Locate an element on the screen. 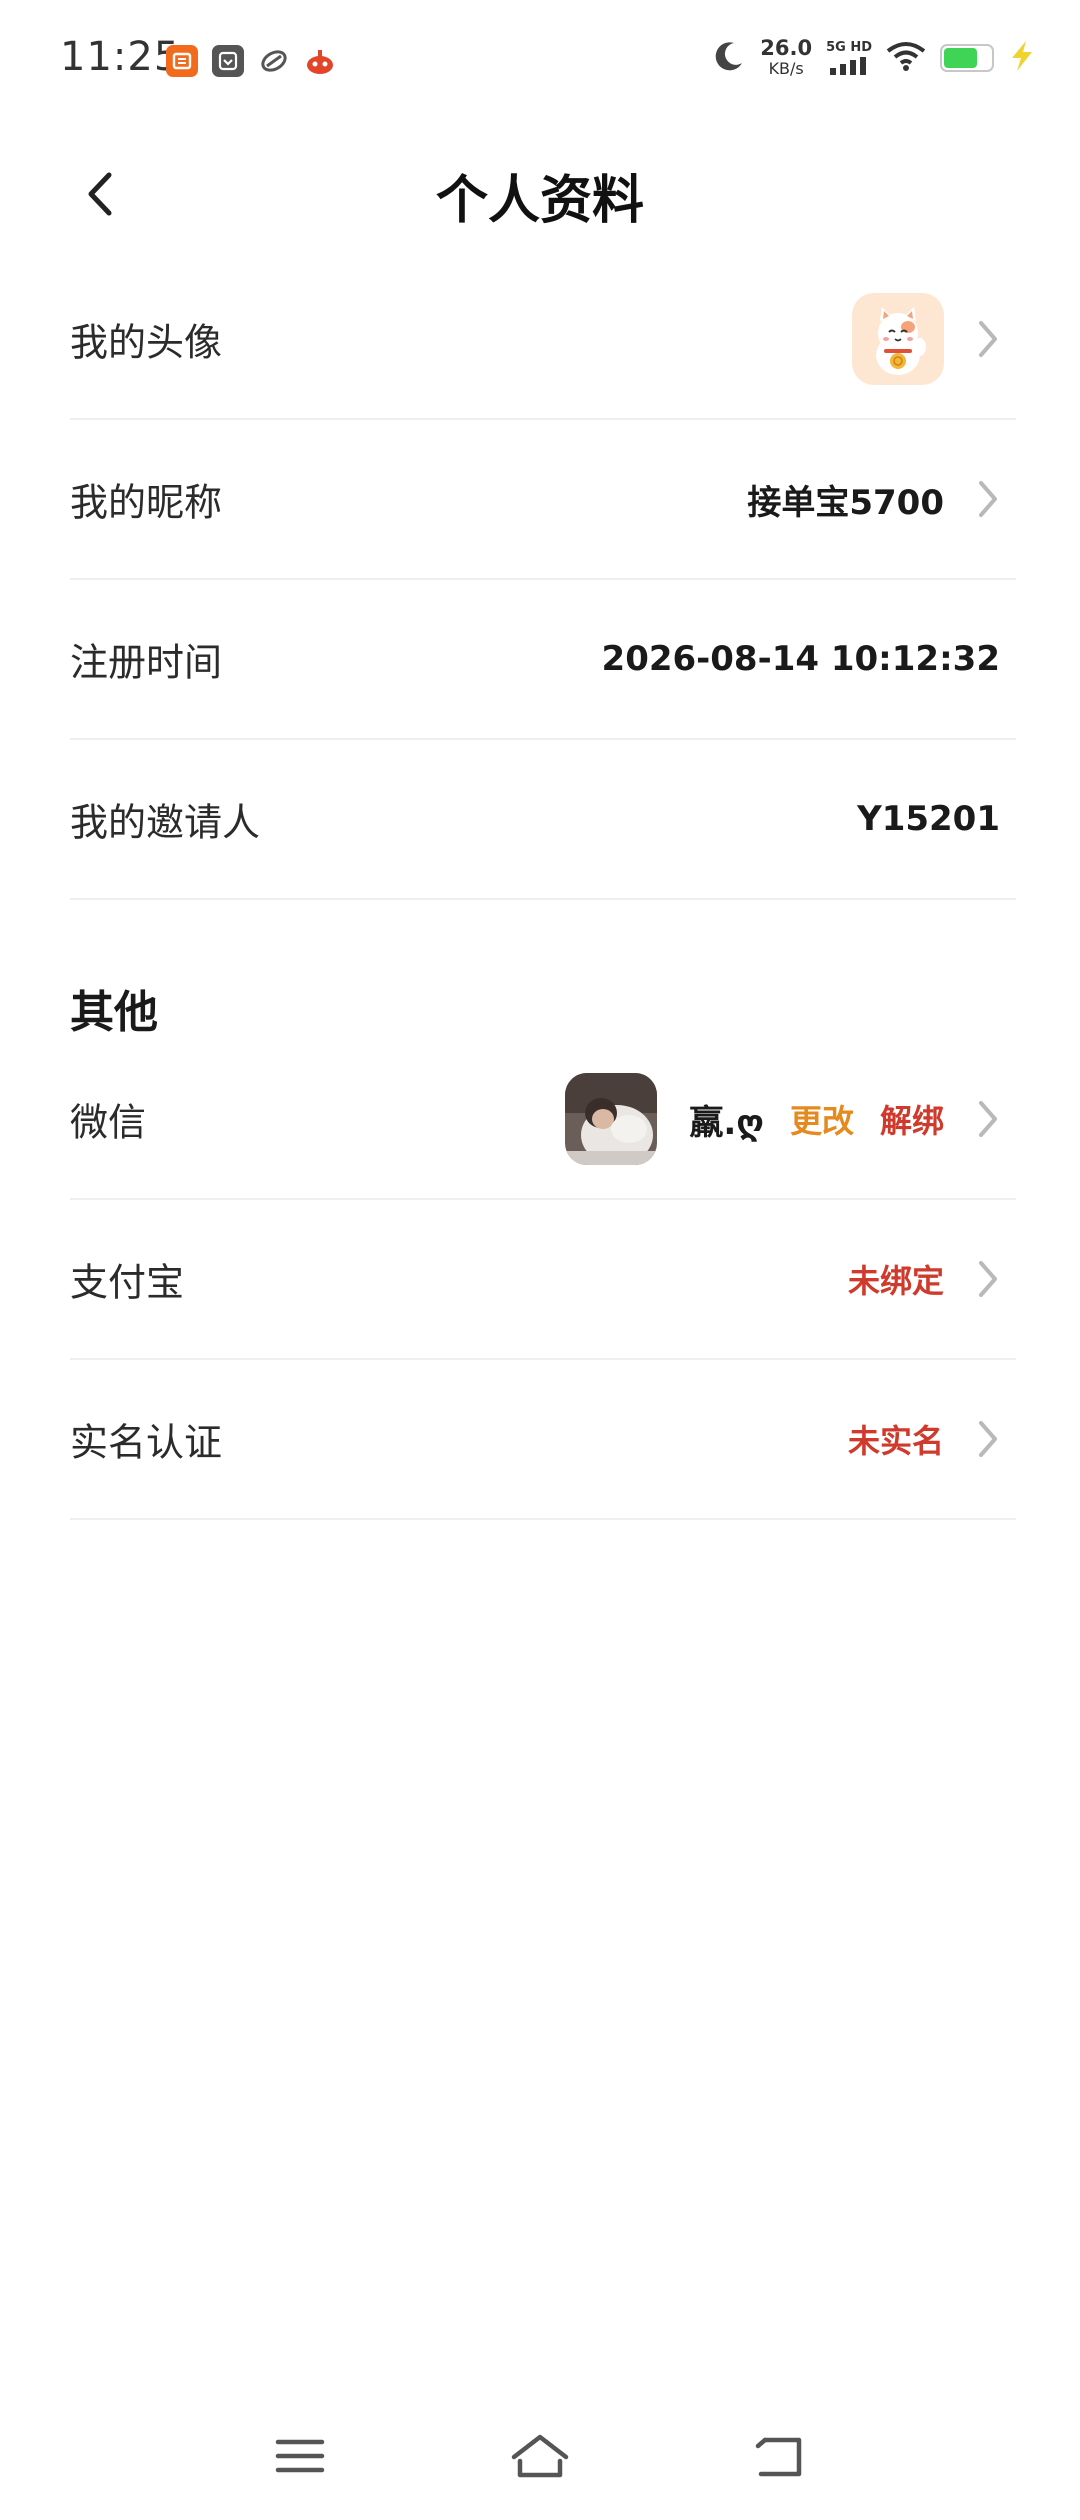 The height and width of the screenshot is (2520, 1080). avatar-label: 我的头像 is located at coordinates (146, 342).